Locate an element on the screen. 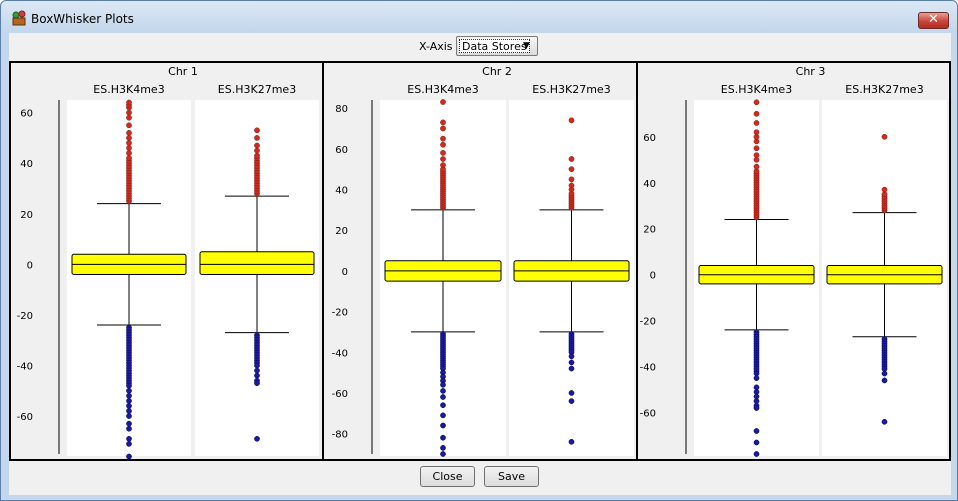 The width and height of the screenshot is (958, 501). app-icon is located at coordinates (19, 18).